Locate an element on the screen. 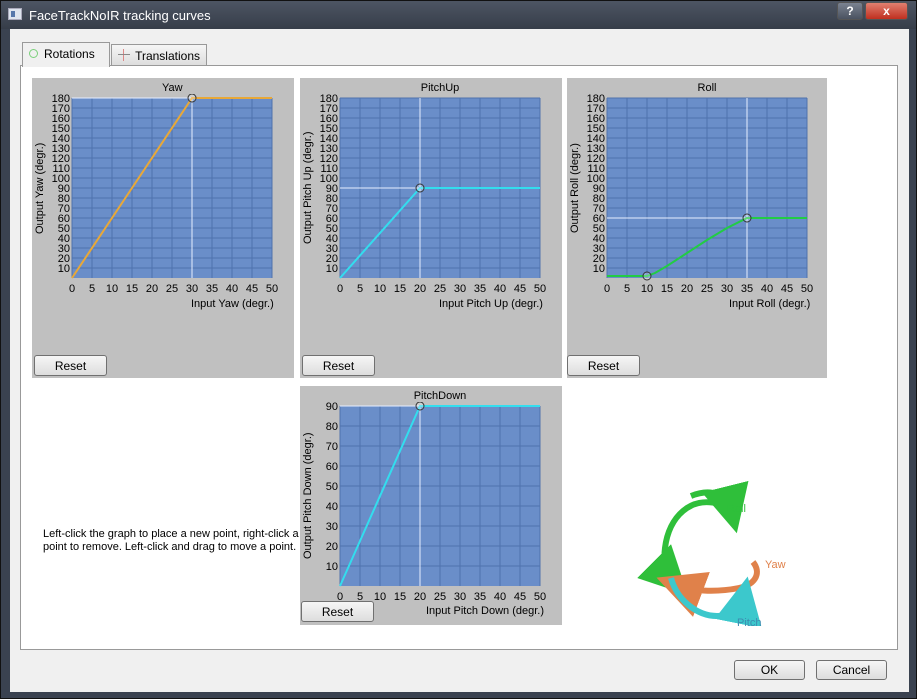 Image resolution: width=917 pixels, height=699 pixels. translation-icon is located at coordinates (124, 55).